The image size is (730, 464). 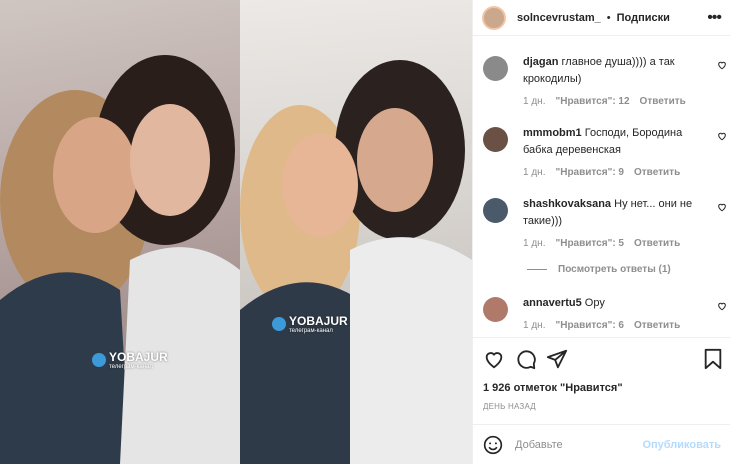 I want to click on emoji-icon, so click(x=493, y=445).